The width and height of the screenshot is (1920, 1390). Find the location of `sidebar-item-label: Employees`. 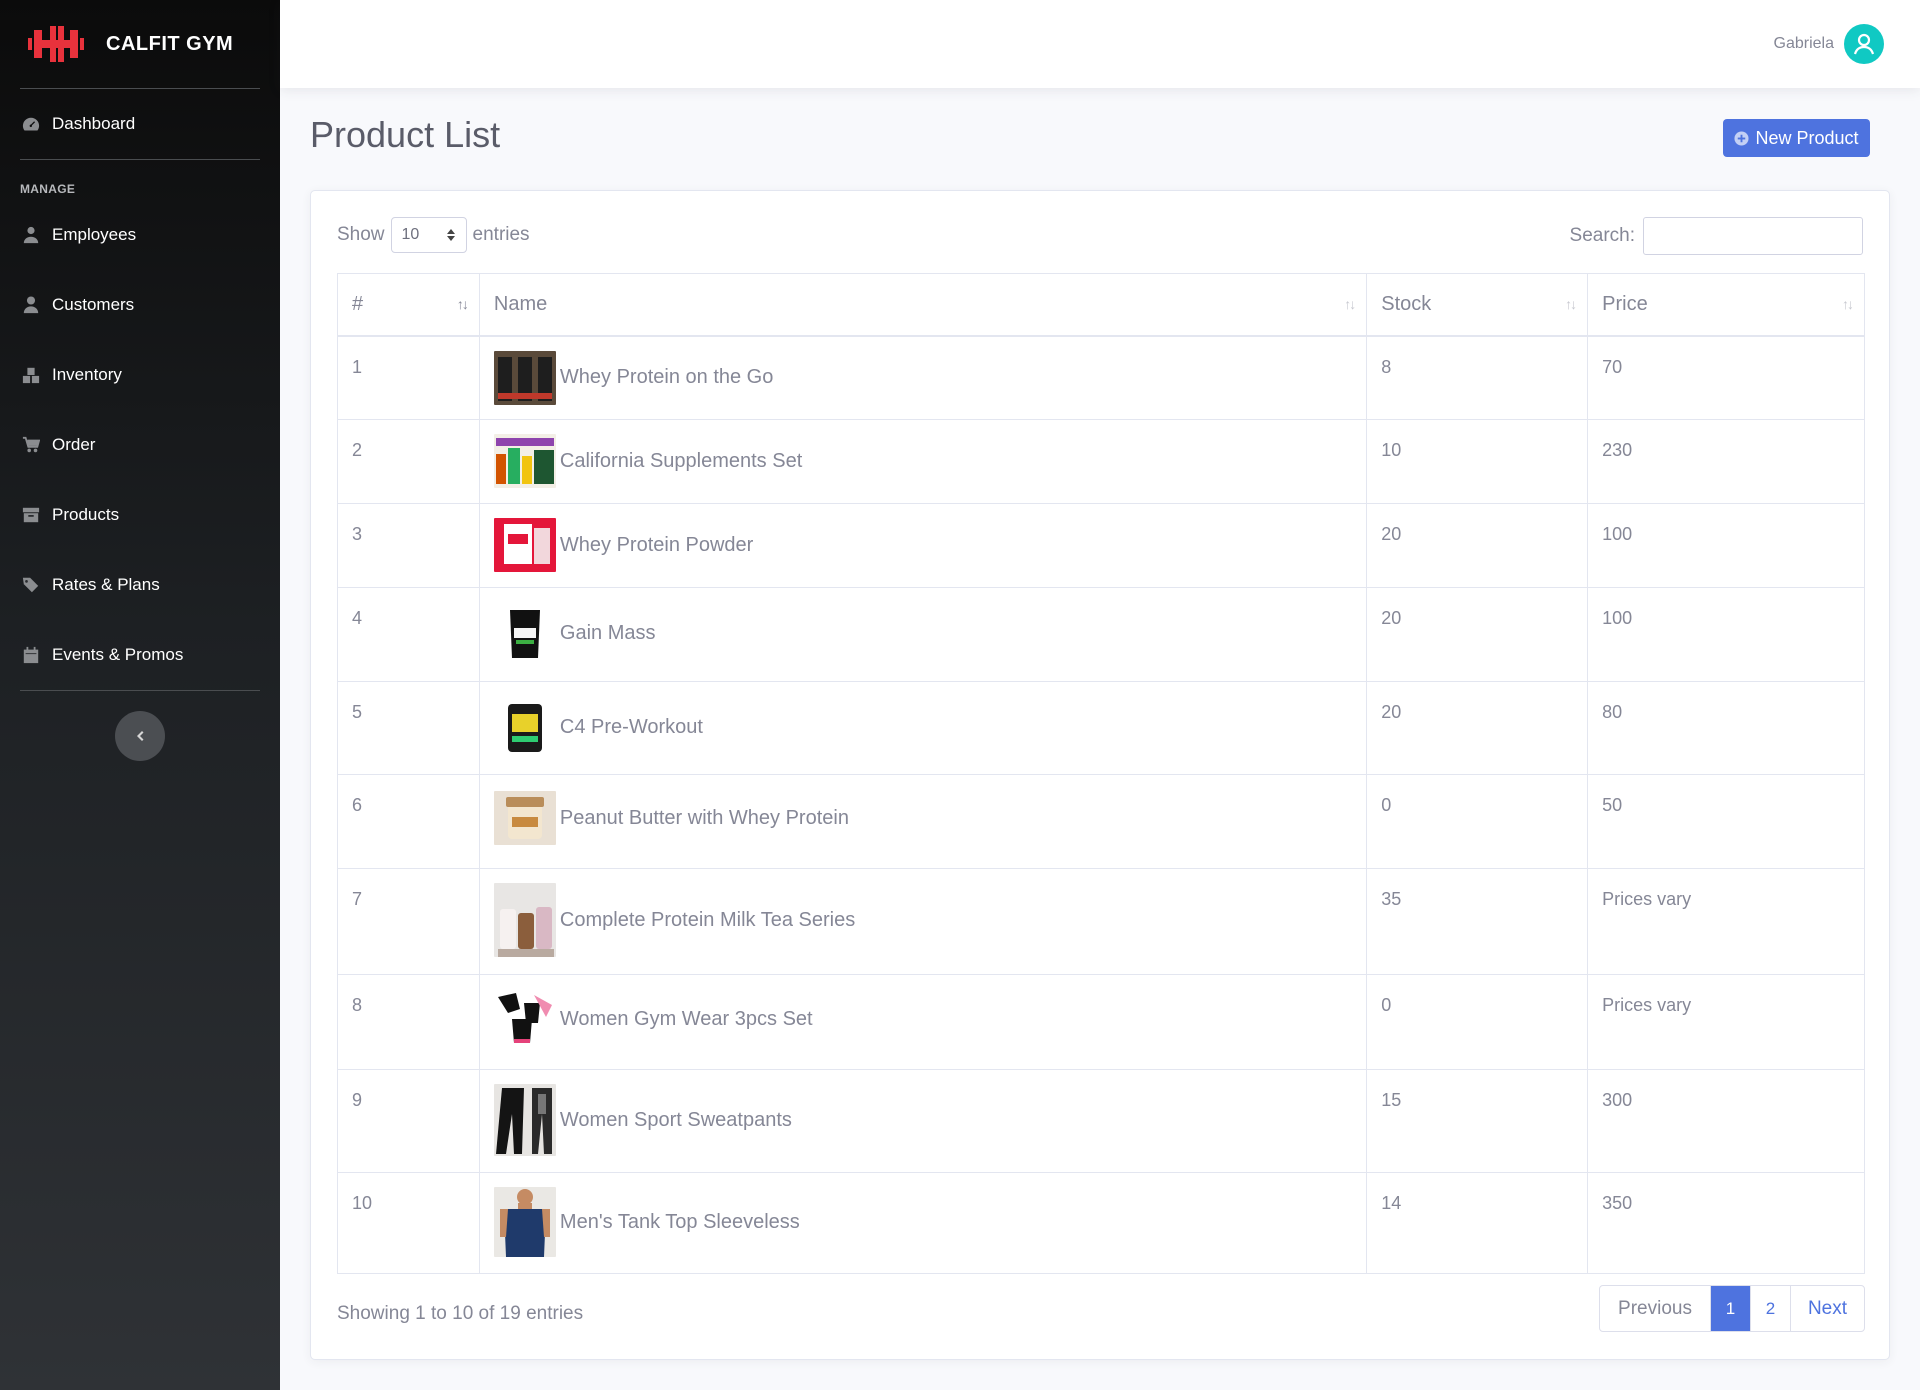

sidebar-item-label: Employees is located at coordinates (94, 234).